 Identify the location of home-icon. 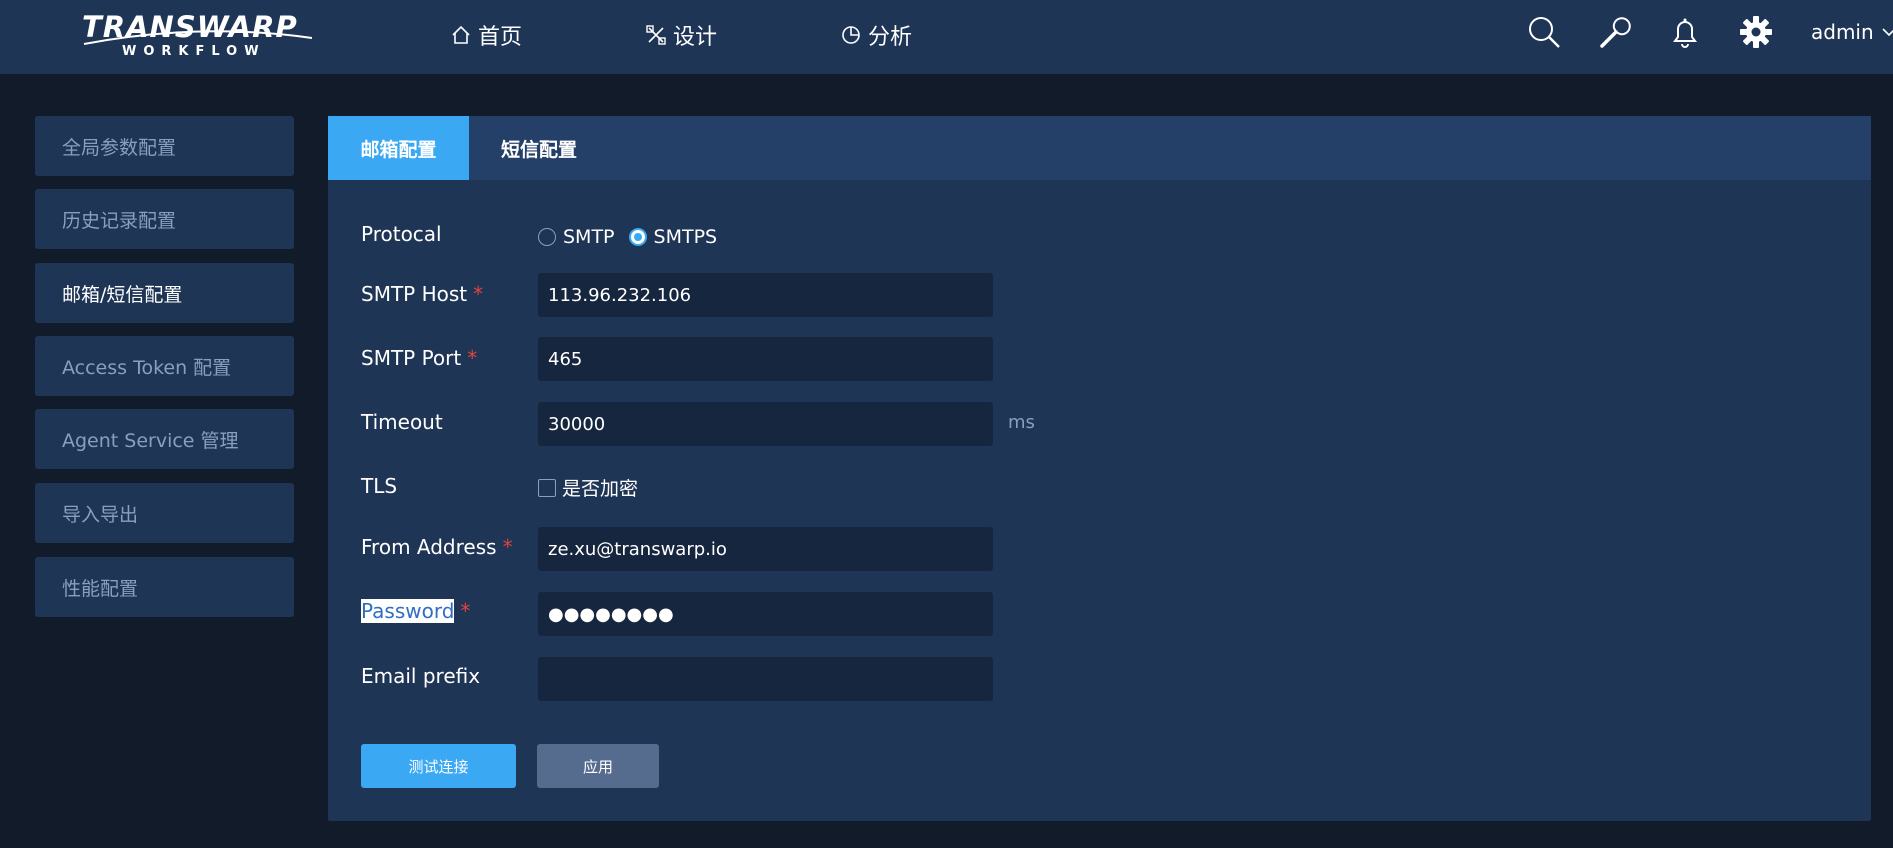
(461, 34).